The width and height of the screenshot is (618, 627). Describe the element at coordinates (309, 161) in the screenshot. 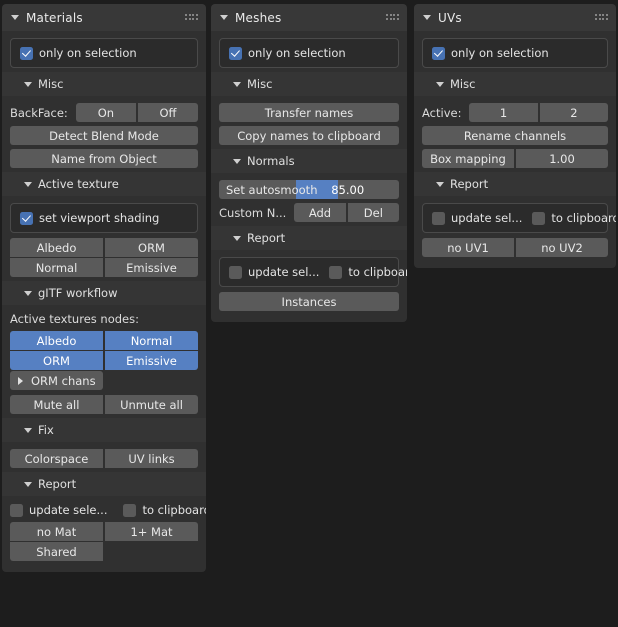

I see `section-header-normals: Normals` at that location.